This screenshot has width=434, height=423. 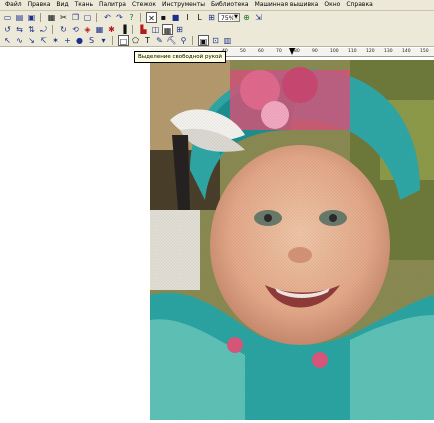 What do you see at coordinates (171, 40) in the screenshot?
I see `paint-icon: ⛏` at bounding box center [171, 40].